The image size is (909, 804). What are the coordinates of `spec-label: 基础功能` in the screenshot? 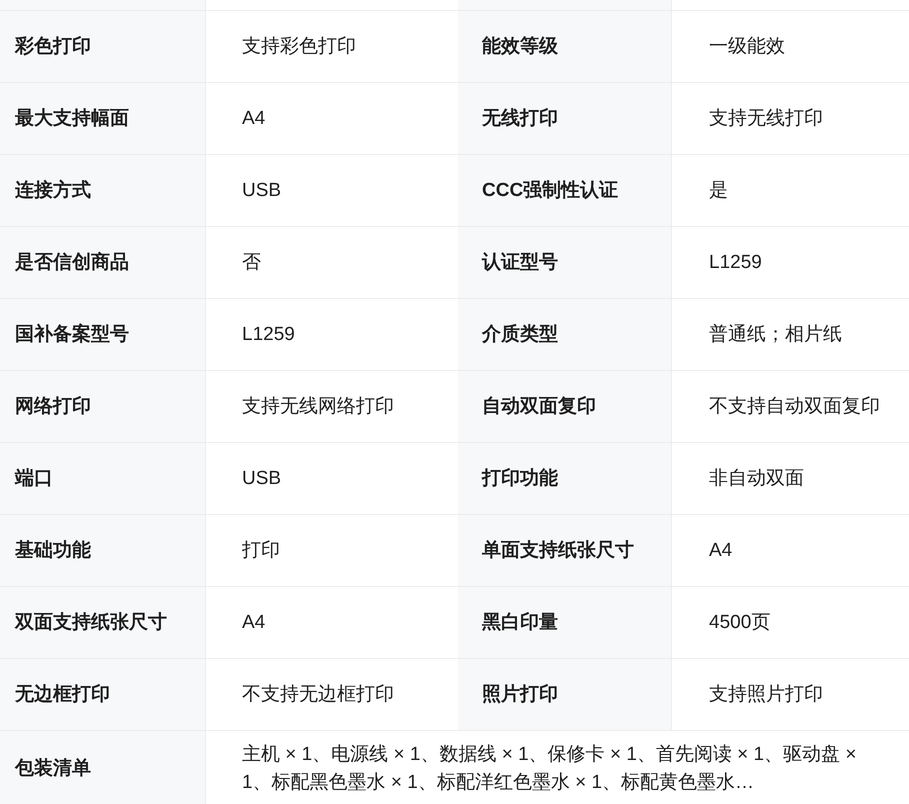 It's located at (53, 551).